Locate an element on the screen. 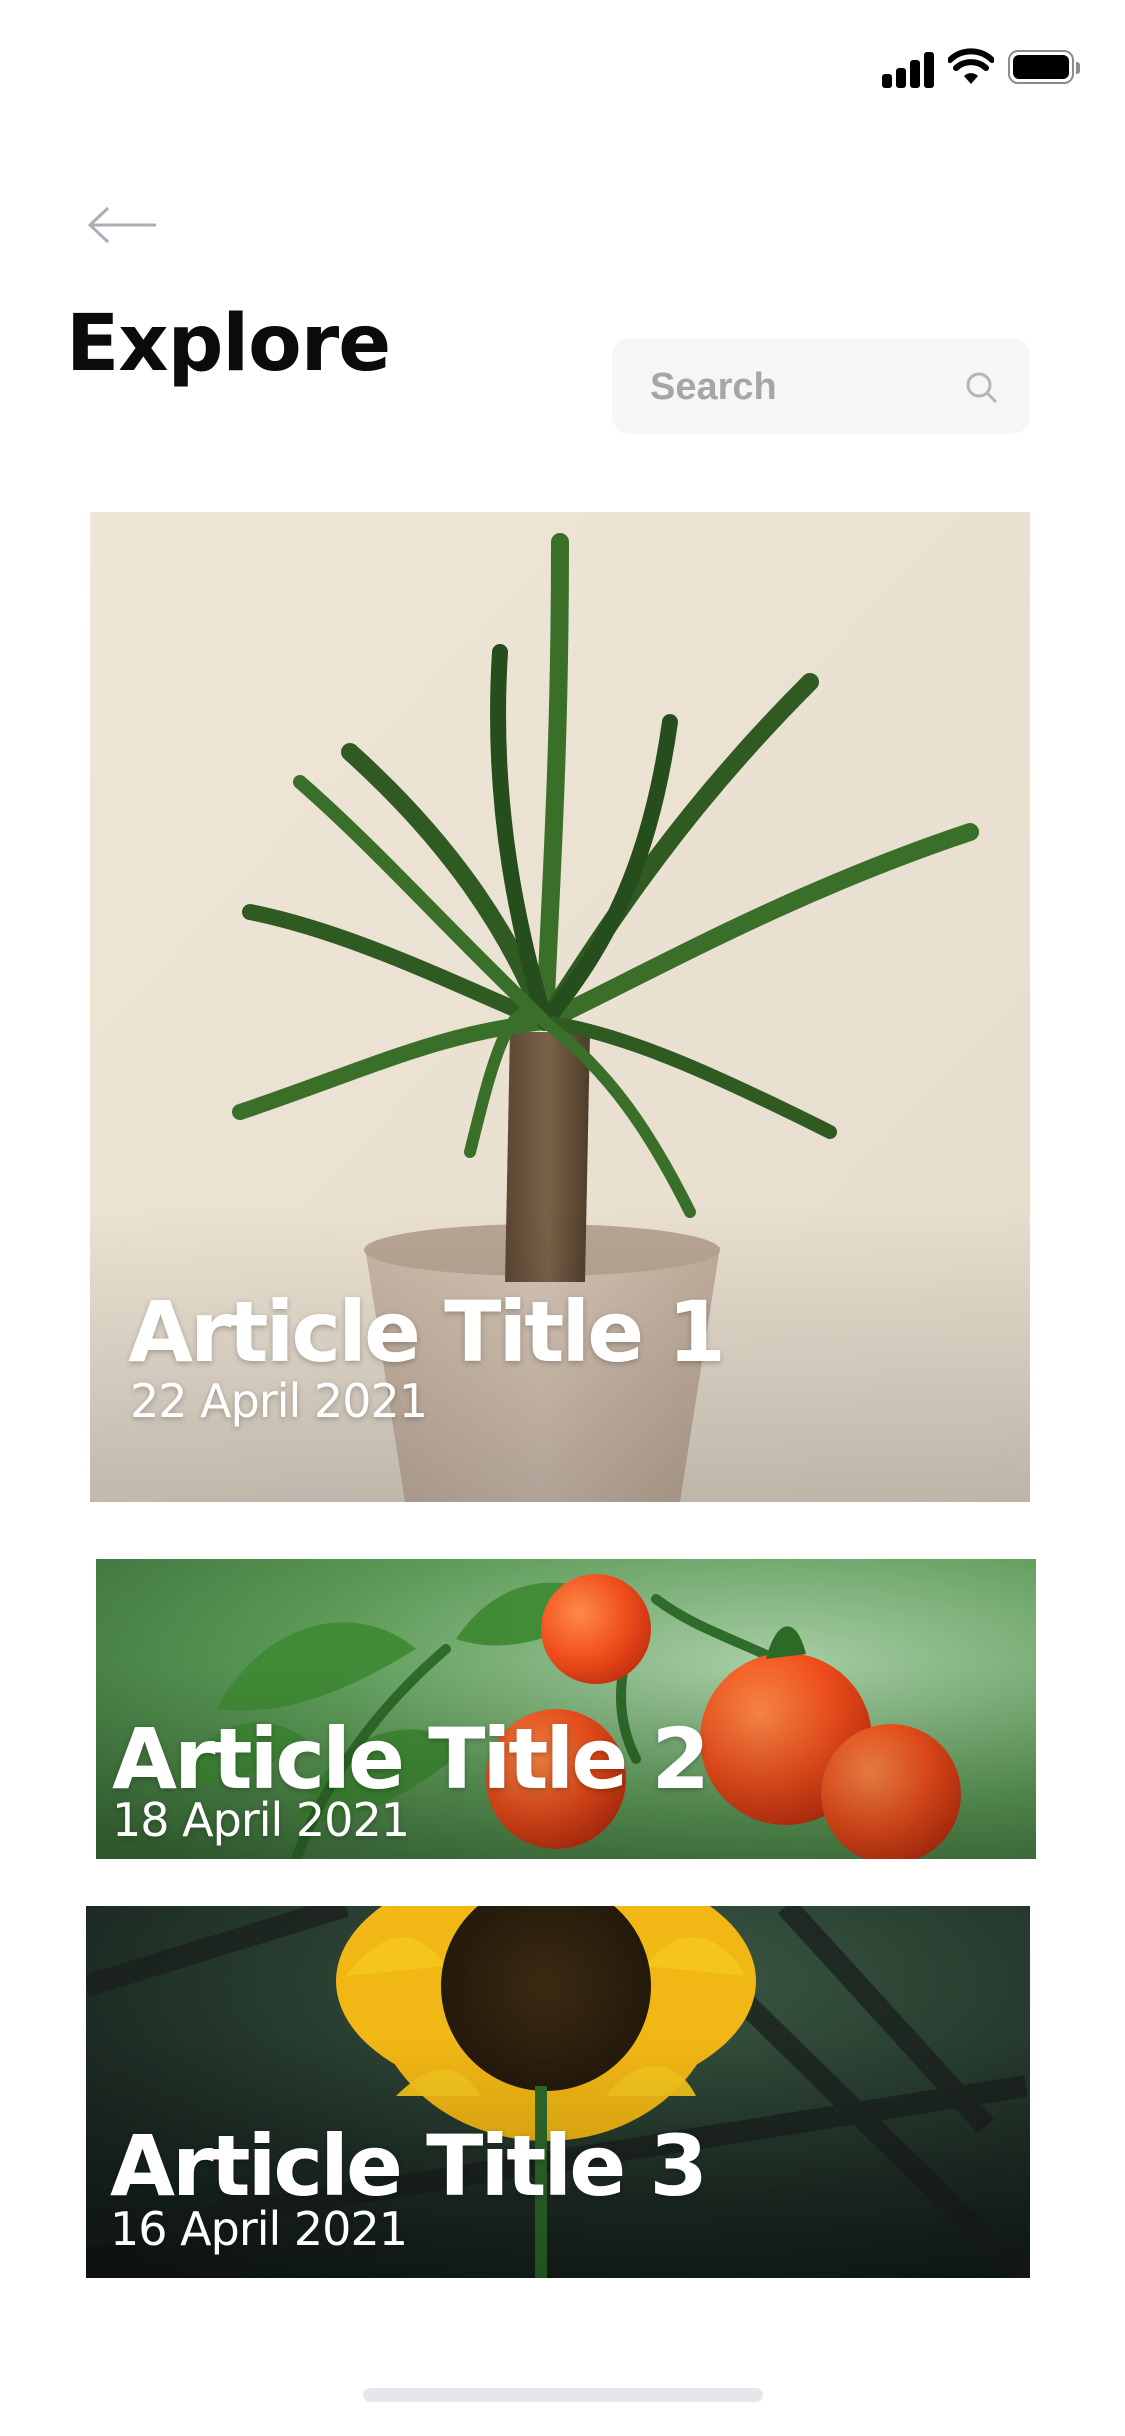 The height and width of the screenshot is (2436, 1125). wifi-icon is located at coordinates (971, 66).